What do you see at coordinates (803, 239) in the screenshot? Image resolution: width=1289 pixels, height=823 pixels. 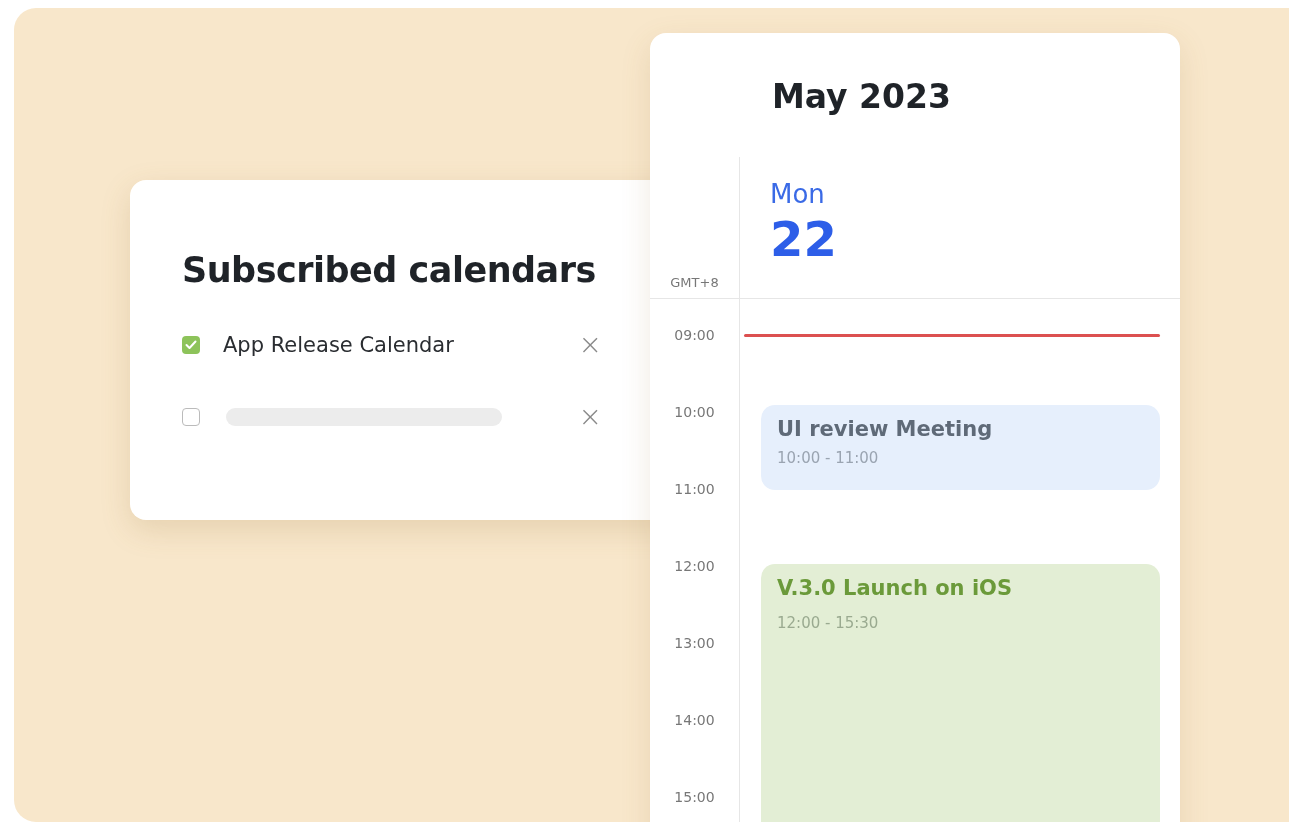 I see `day-number: 22` at bounding box center [803, 239].